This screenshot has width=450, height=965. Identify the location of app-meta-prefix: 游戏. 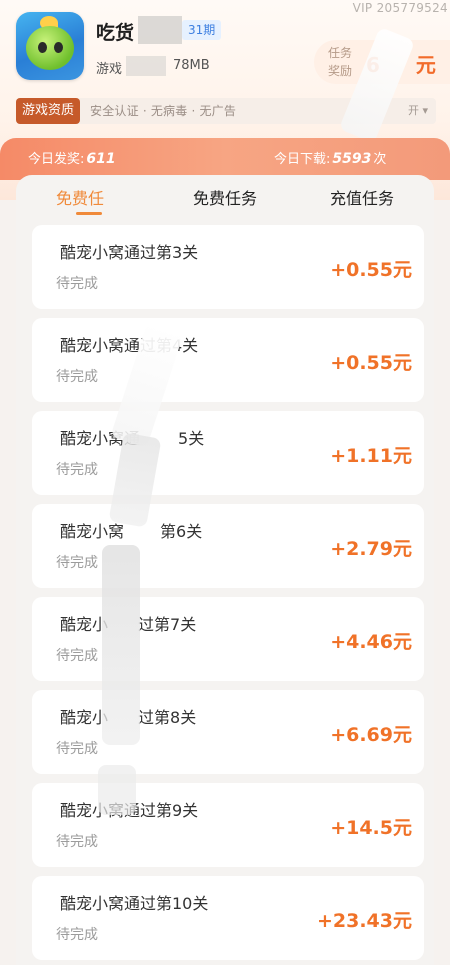
(109, 69).